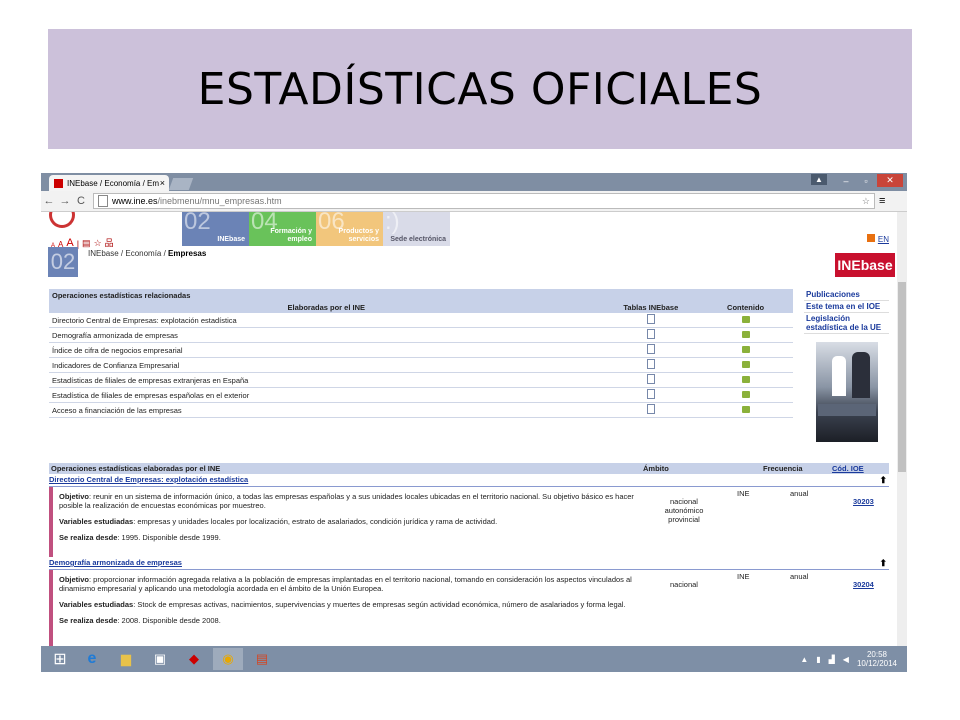 The image size is (960, 720). Describe the element at coordinates (228, 659) in the screenshot. I see `chrome-icon: ◉` at that location.